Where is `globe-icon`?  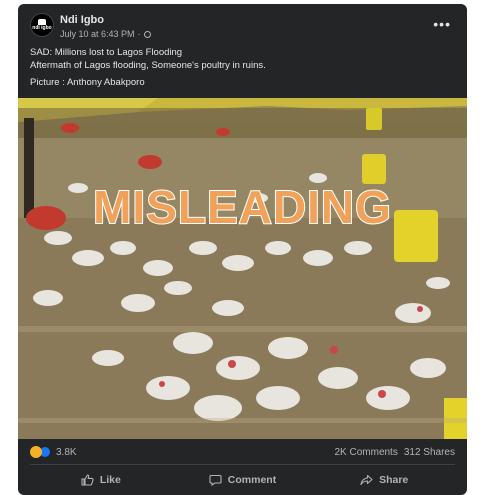 globe-icon is located at coordinates (147, 34).